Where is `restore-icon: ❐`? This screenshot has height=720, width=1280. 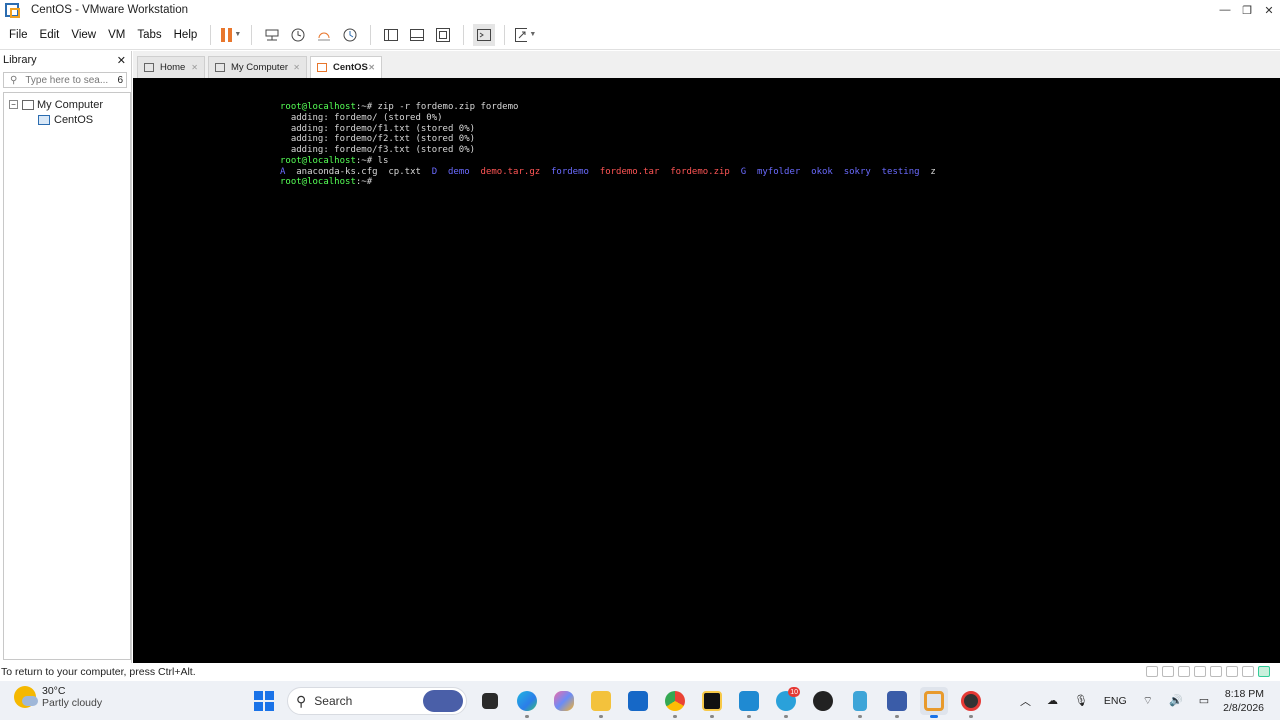
restore-icon: ❐ is located at coordinates (1247, 10).